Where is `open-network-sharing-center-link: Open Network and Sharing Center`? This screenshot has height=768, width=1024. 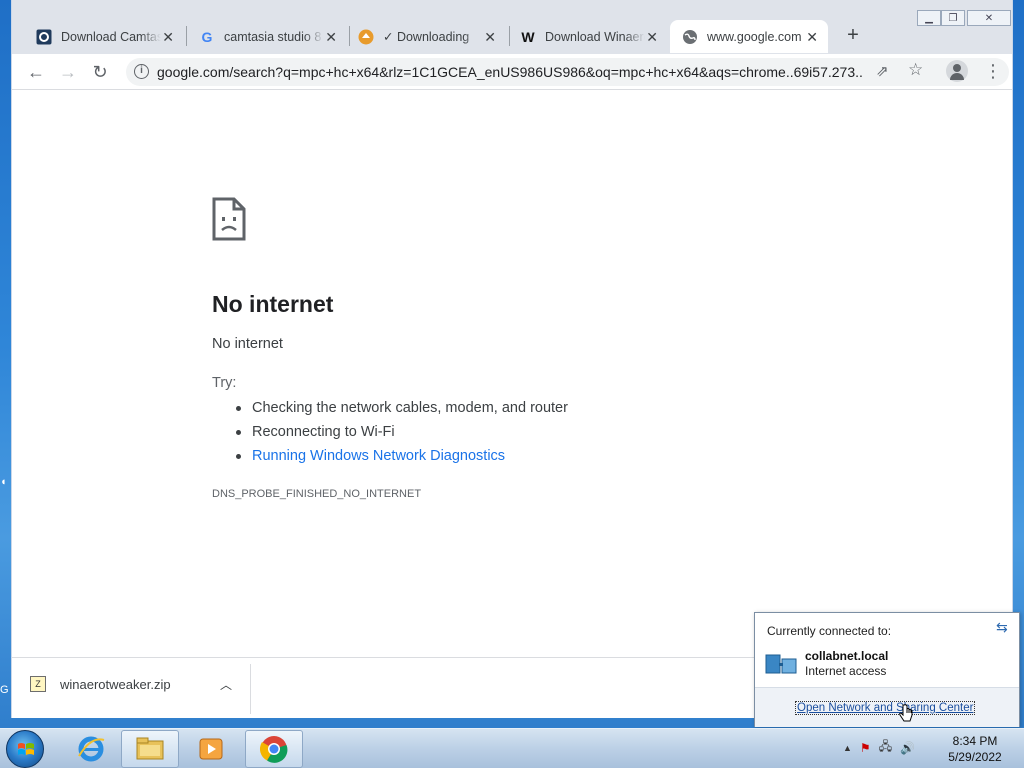 open-network-sharing-center-link: Open Network and Sharing Center is located at coordinates (885, 708).